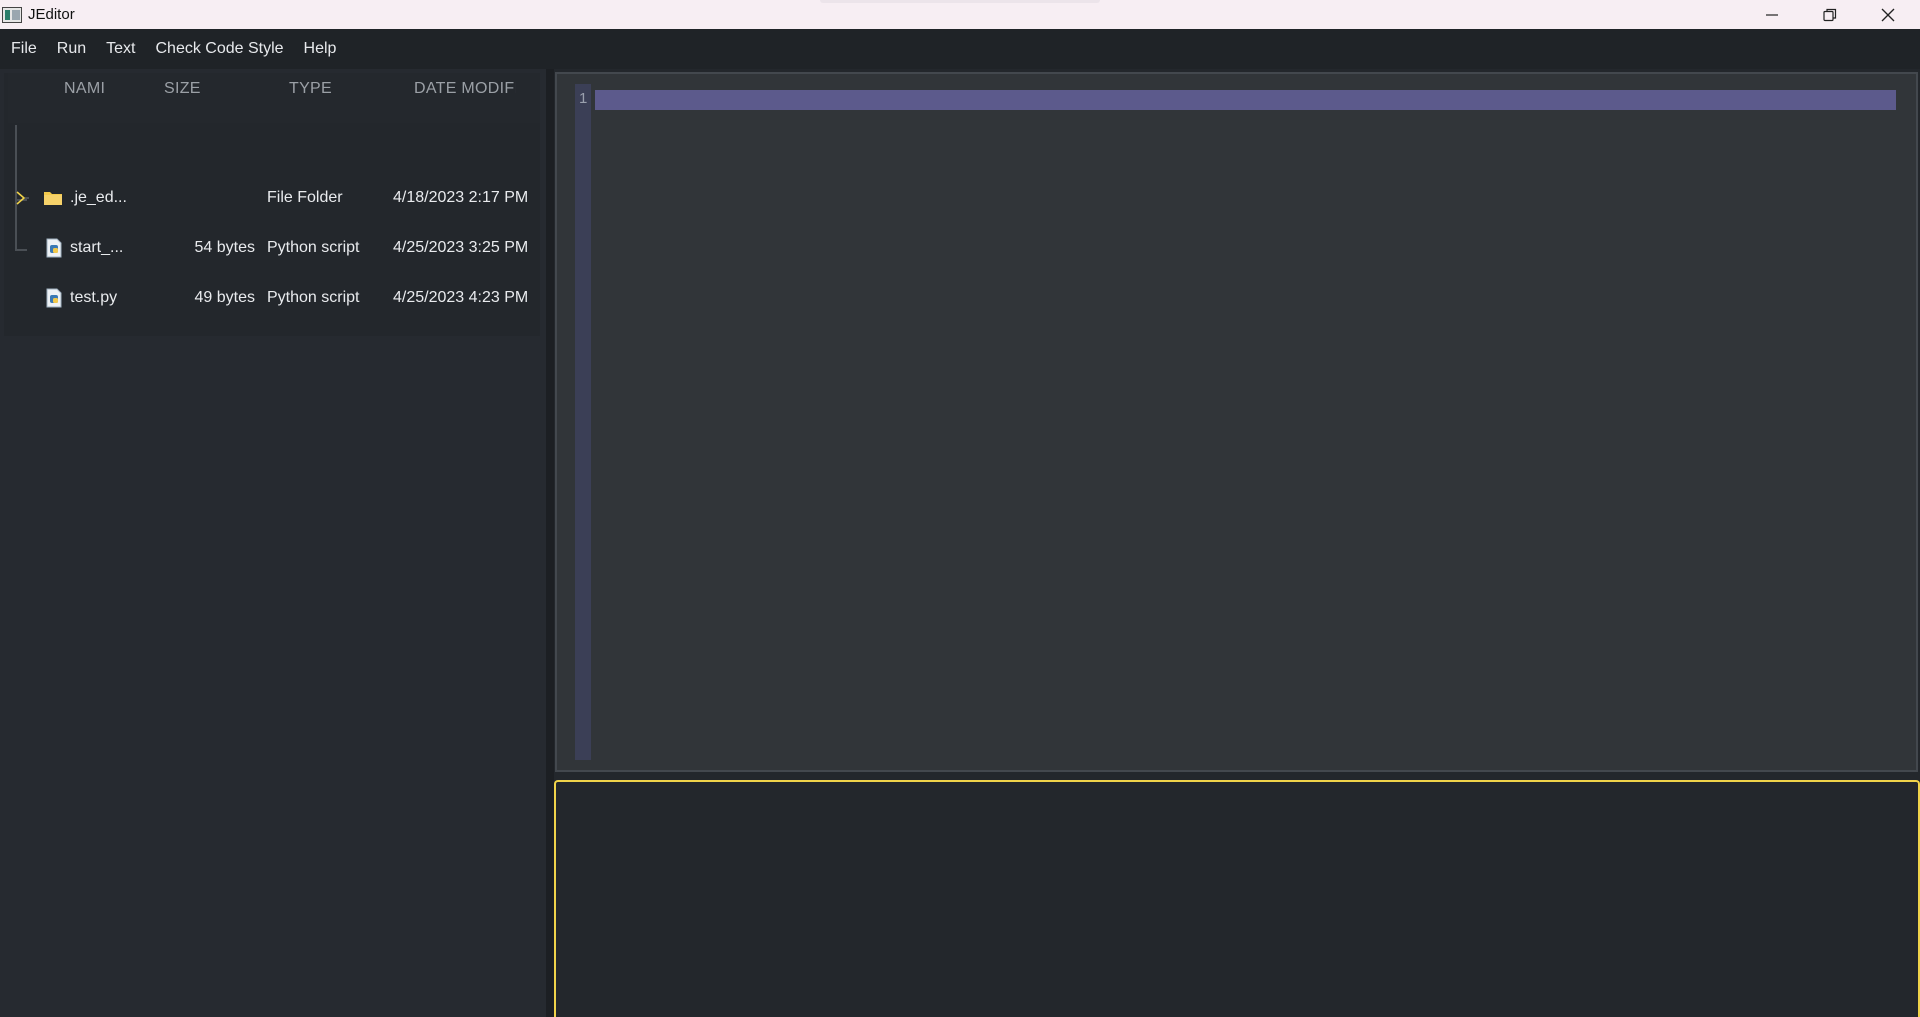 This screenshot has width=1920, height=1017. What do you see at coordinates (21, 198) in the screenshot?
I see `chevron-right-icon` at bounding box center [21, 198].